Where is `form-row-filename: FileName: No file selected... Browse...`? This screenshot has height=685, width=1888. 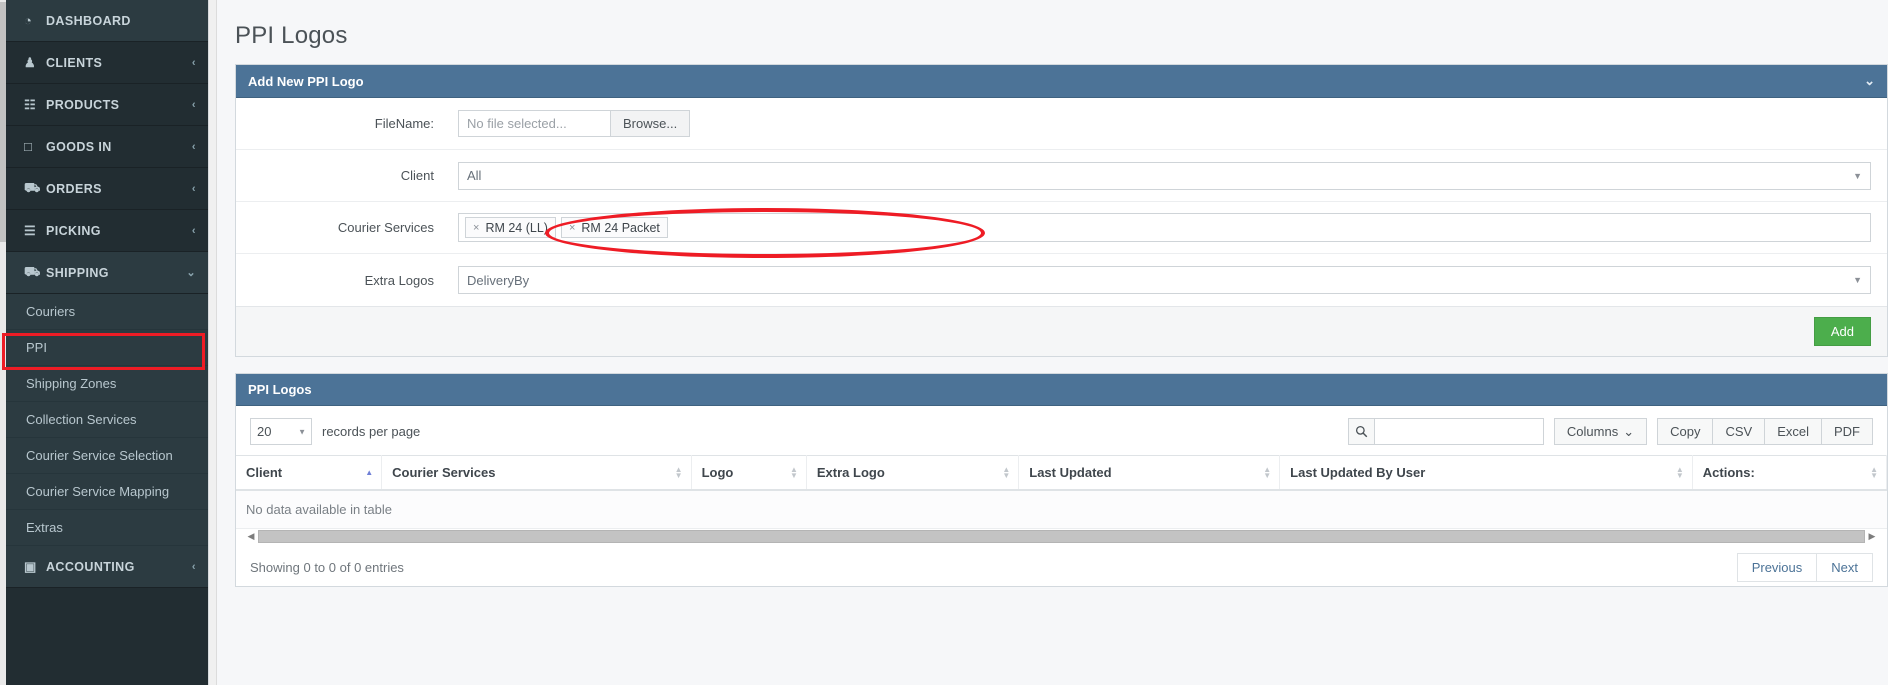 form-row-filename: FileName: No file selected... Browse... is located at coordinates (1061, 124).